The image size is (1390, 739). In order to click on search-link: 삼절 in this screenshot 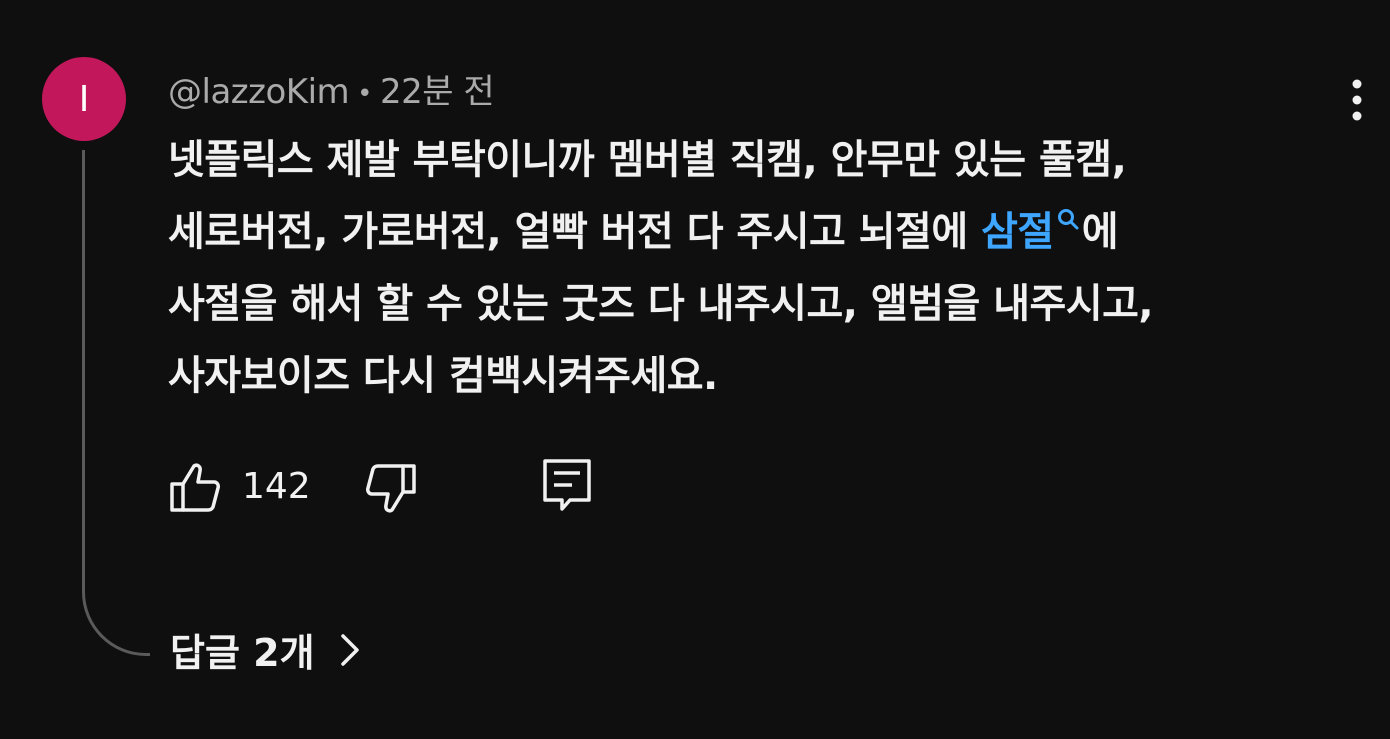, I will do `click(1031, 232)`.